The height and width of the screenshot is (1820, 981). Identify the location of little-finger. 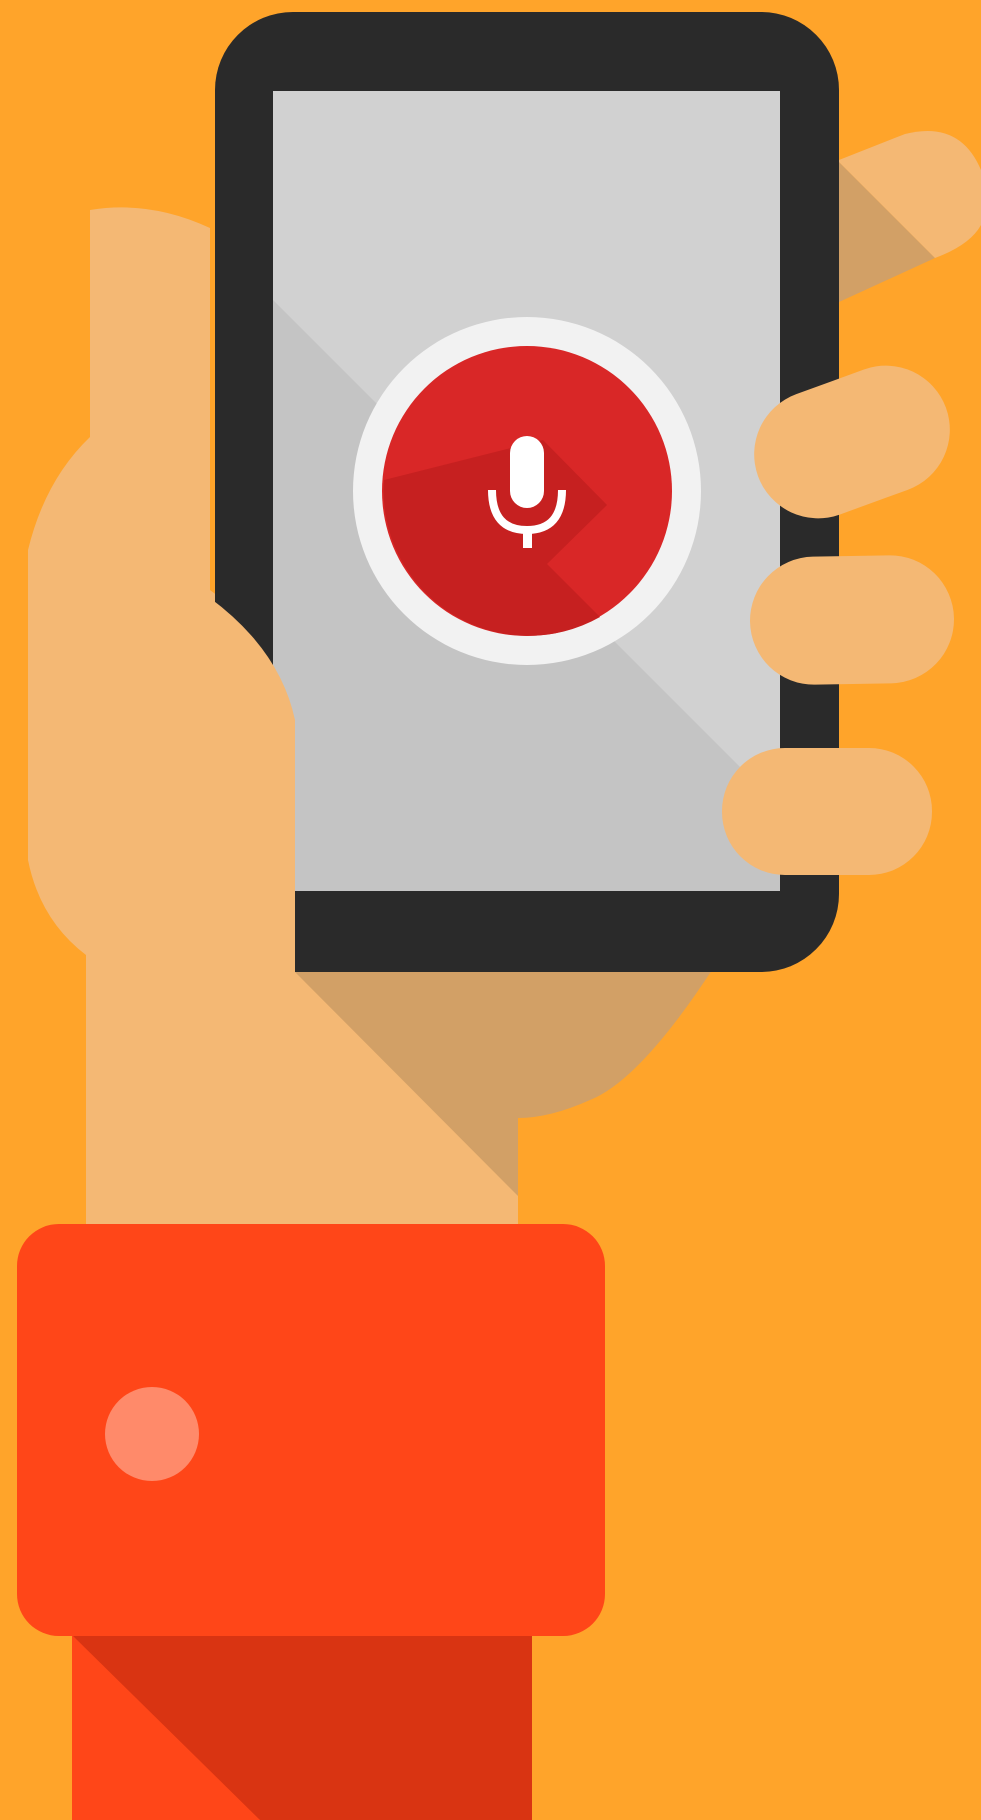
(827, 811).